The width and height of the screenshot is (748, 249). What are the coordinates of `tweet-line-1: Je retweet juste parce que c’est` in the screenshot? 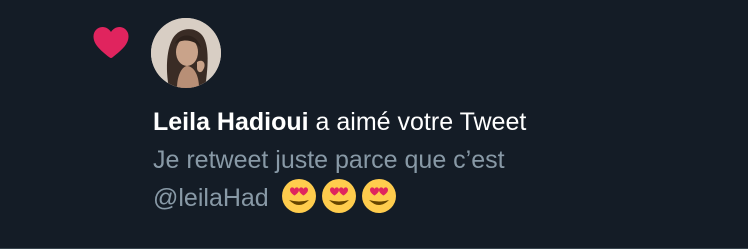 It's located at (329, 160).